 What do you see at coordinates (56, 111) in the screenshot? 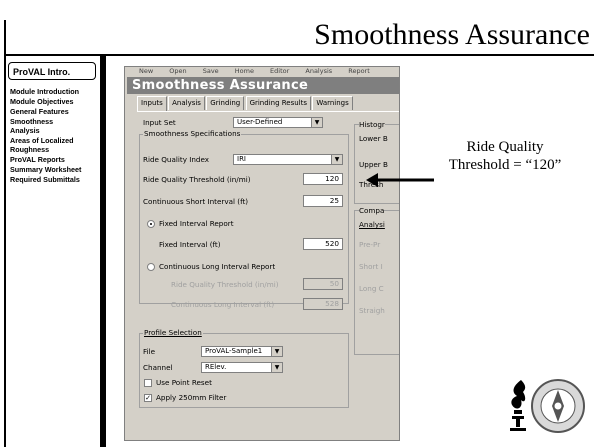
I see `nav-item-general-features: General Features` at bounding box center [56, 111].